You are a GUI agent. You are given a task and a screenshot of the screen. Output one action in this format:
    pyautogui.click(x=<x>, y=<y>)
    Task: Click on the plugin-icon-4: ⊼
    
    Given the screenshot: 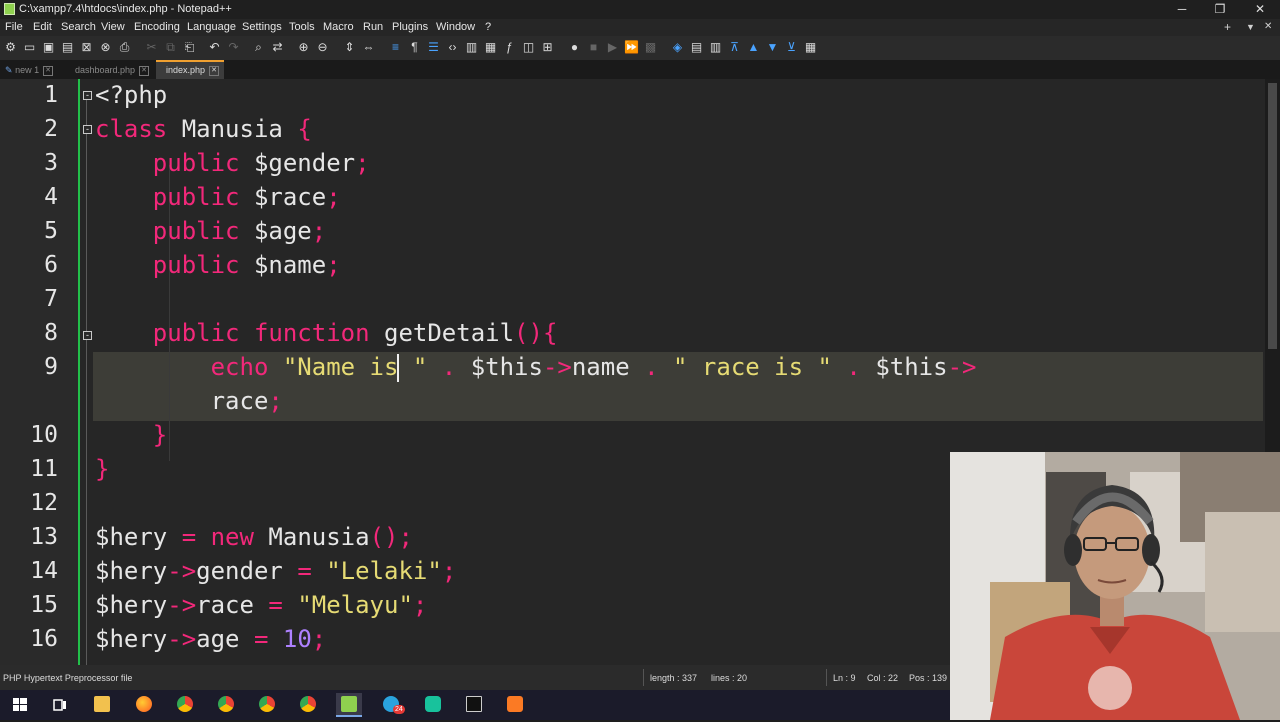 What is the action you would take?
    pyautogui.click(x=734, y=47)
    